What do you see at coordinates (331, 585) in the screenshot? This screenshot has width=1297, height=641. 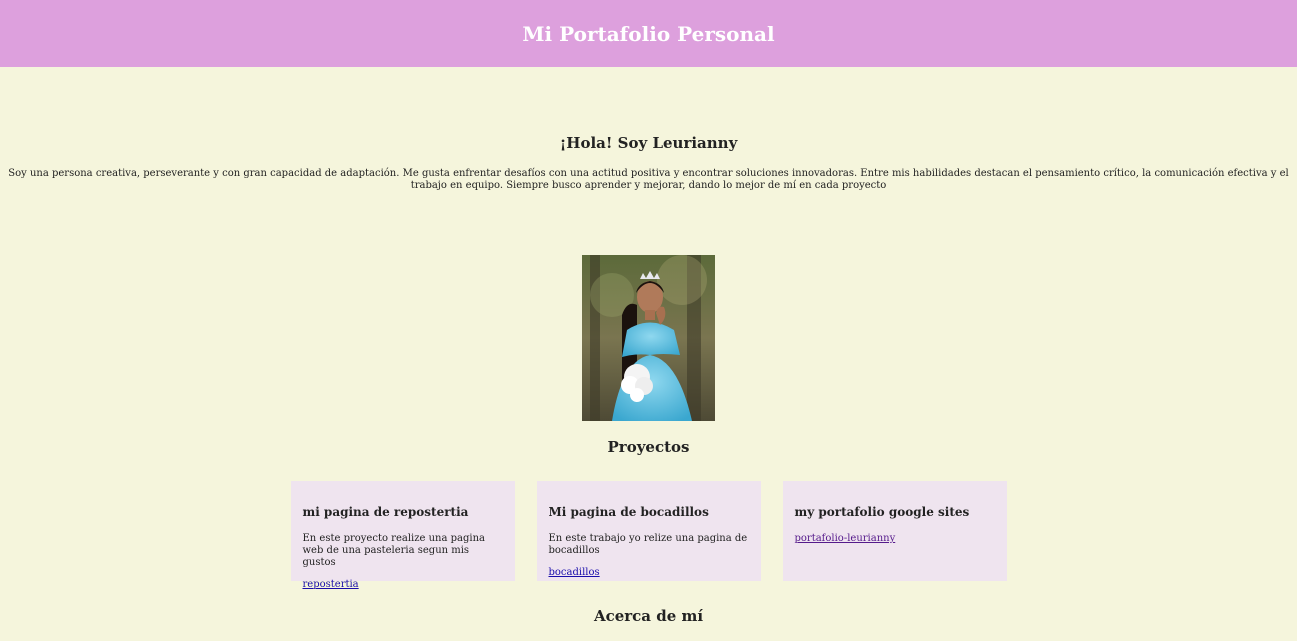 I see `project-link-reposteria: repostertia` at bounding box center [331, 585].